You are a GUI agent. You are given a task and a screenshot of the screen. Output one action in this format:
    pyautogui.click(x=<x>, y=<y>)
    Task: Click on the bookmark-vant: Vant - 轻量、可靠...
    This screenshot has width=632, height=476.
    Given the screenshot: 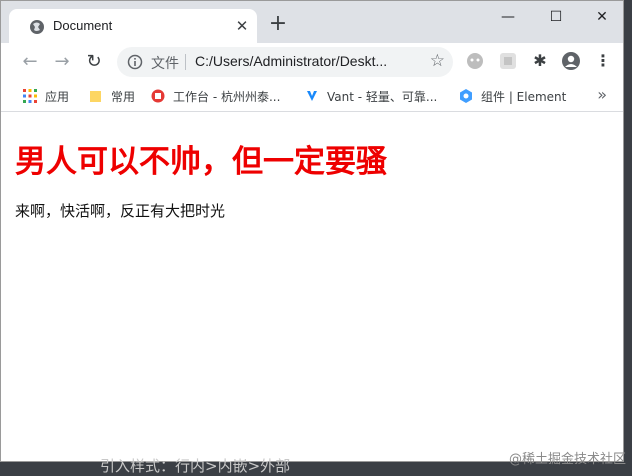 What is the action you would take?
    pyautogui.click(x=371, y=96)
    